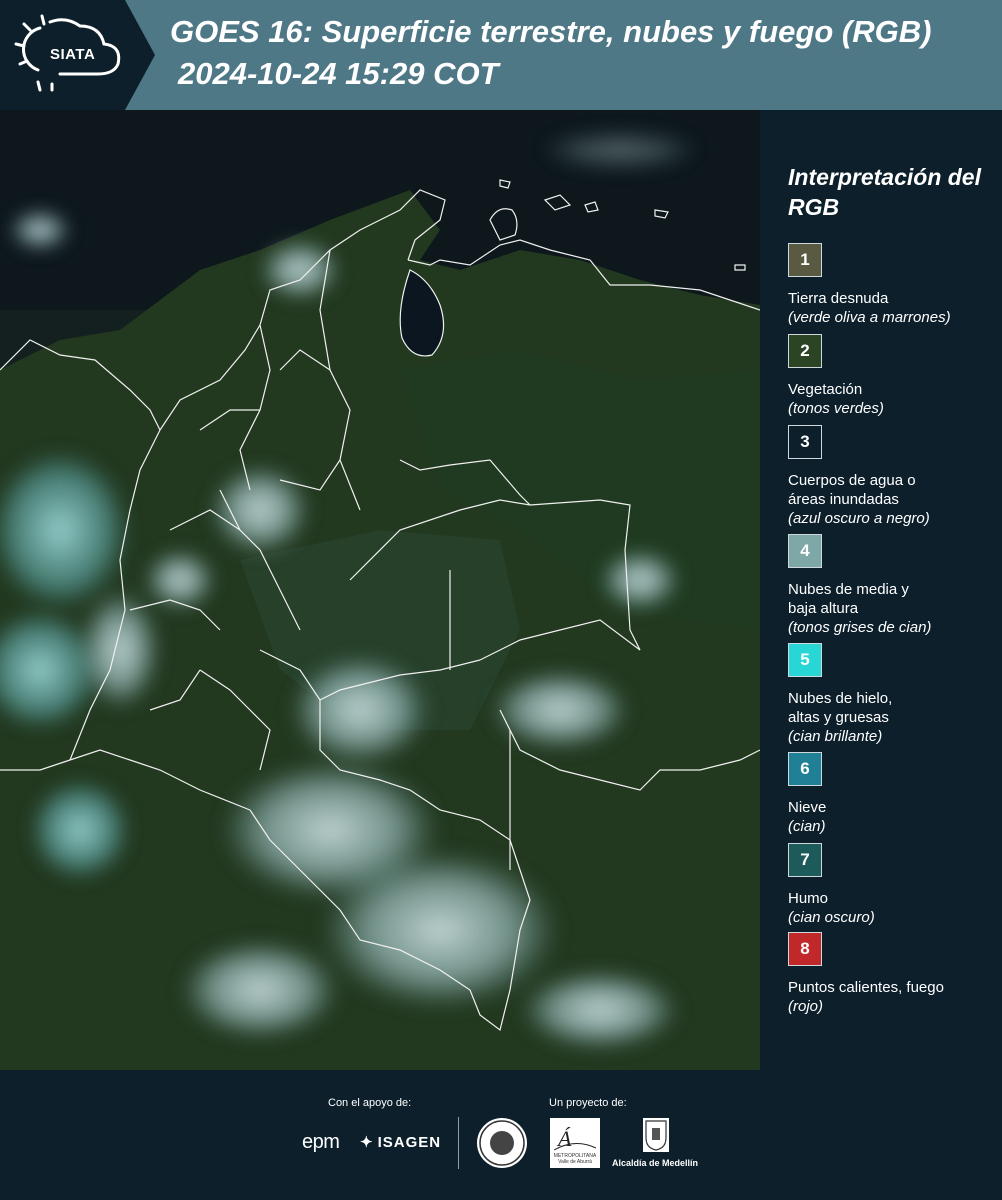  I want to click on legend-swatch: 4, so click(805, 551).